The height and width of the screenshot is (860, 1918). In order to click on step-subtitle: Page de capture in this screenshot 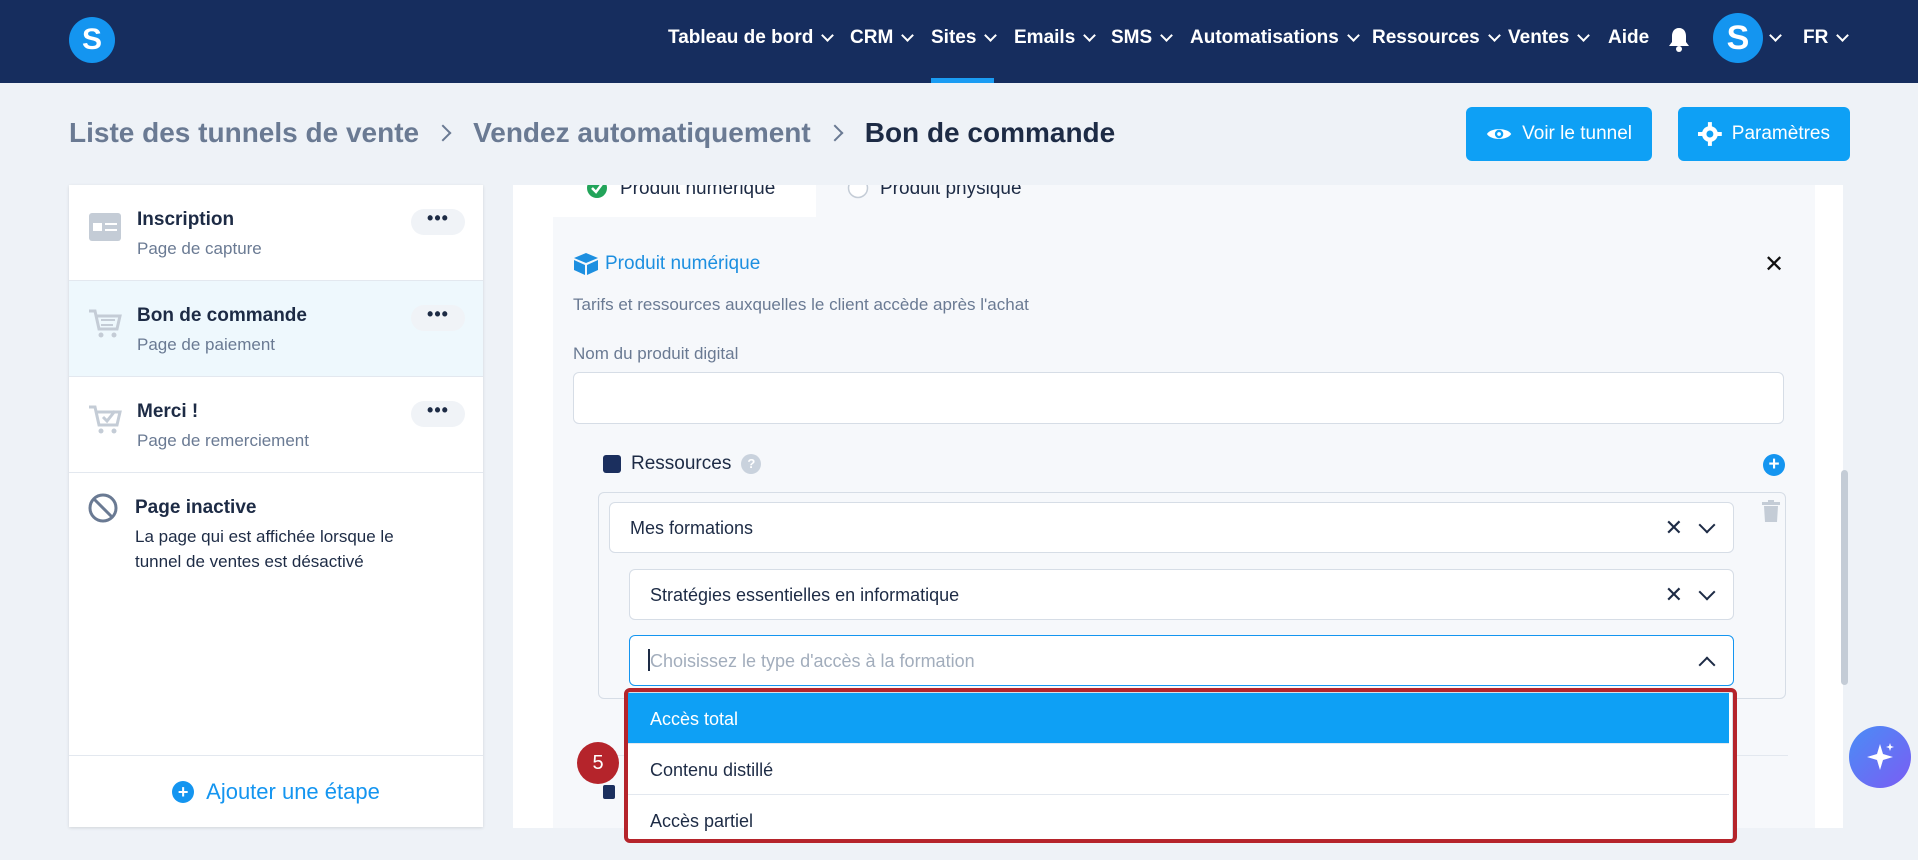, I will do `click(199, 248)`.